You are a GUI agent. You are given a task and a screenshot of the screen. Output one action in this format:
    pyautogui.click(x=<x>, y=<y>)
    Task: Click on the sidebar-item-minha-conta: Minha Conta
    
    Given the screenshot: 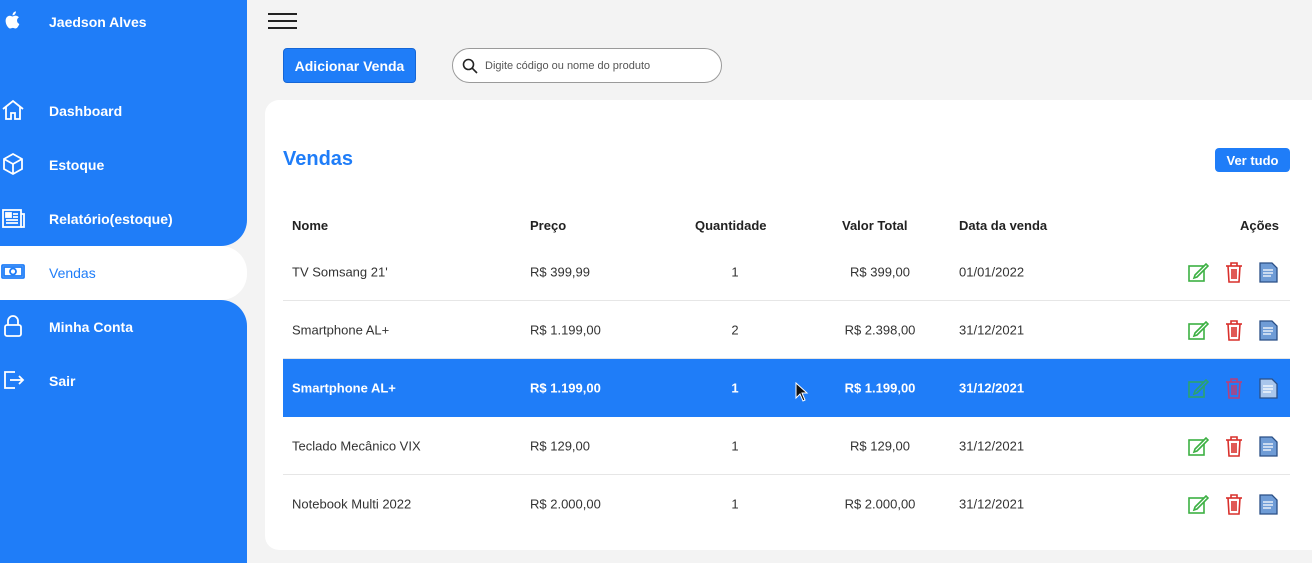 What is the action you would take?
    pyautogui.click(x=123, y=327)
    